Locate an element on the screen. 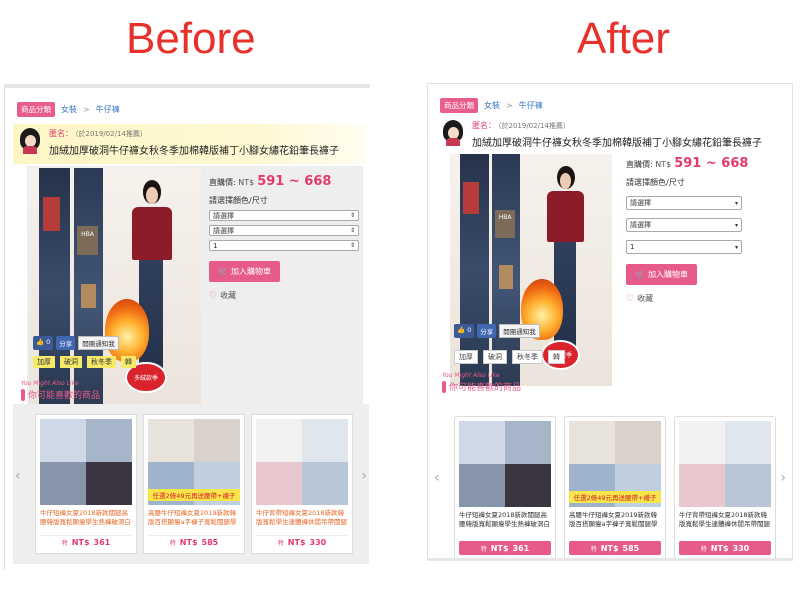 Image resolution: width=800 pixels, height=600 pixels. color-select: 請選擇 ⇕ is located at coordinates (284, 215).